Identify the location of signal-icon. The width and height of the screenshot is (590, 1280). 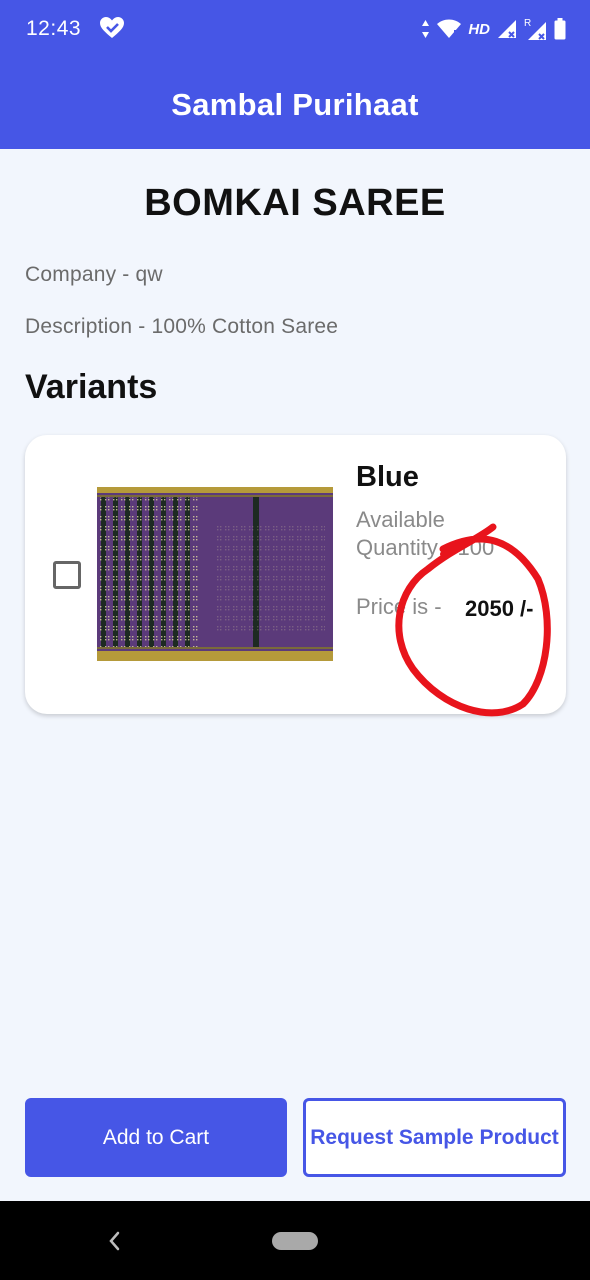
(507, 29).